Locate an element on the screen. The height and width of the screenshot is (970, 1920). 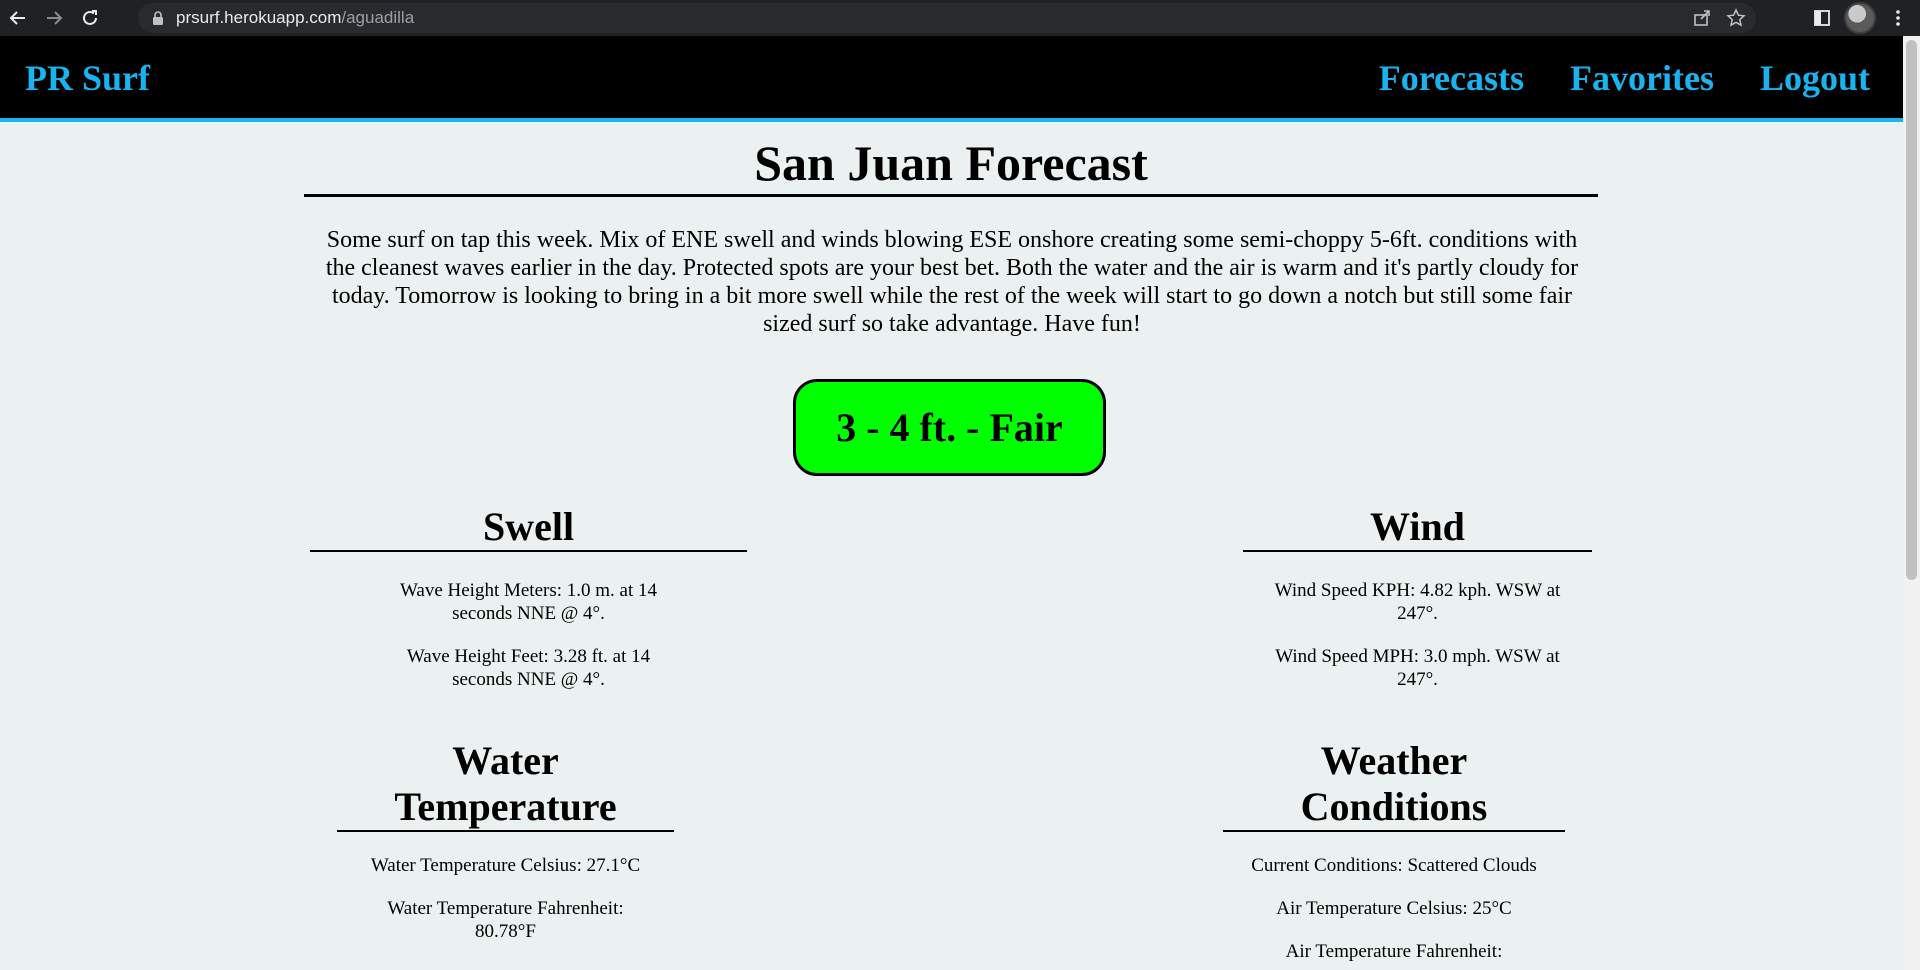
url-path: /aguadilla is located at coordinates (378, 17).